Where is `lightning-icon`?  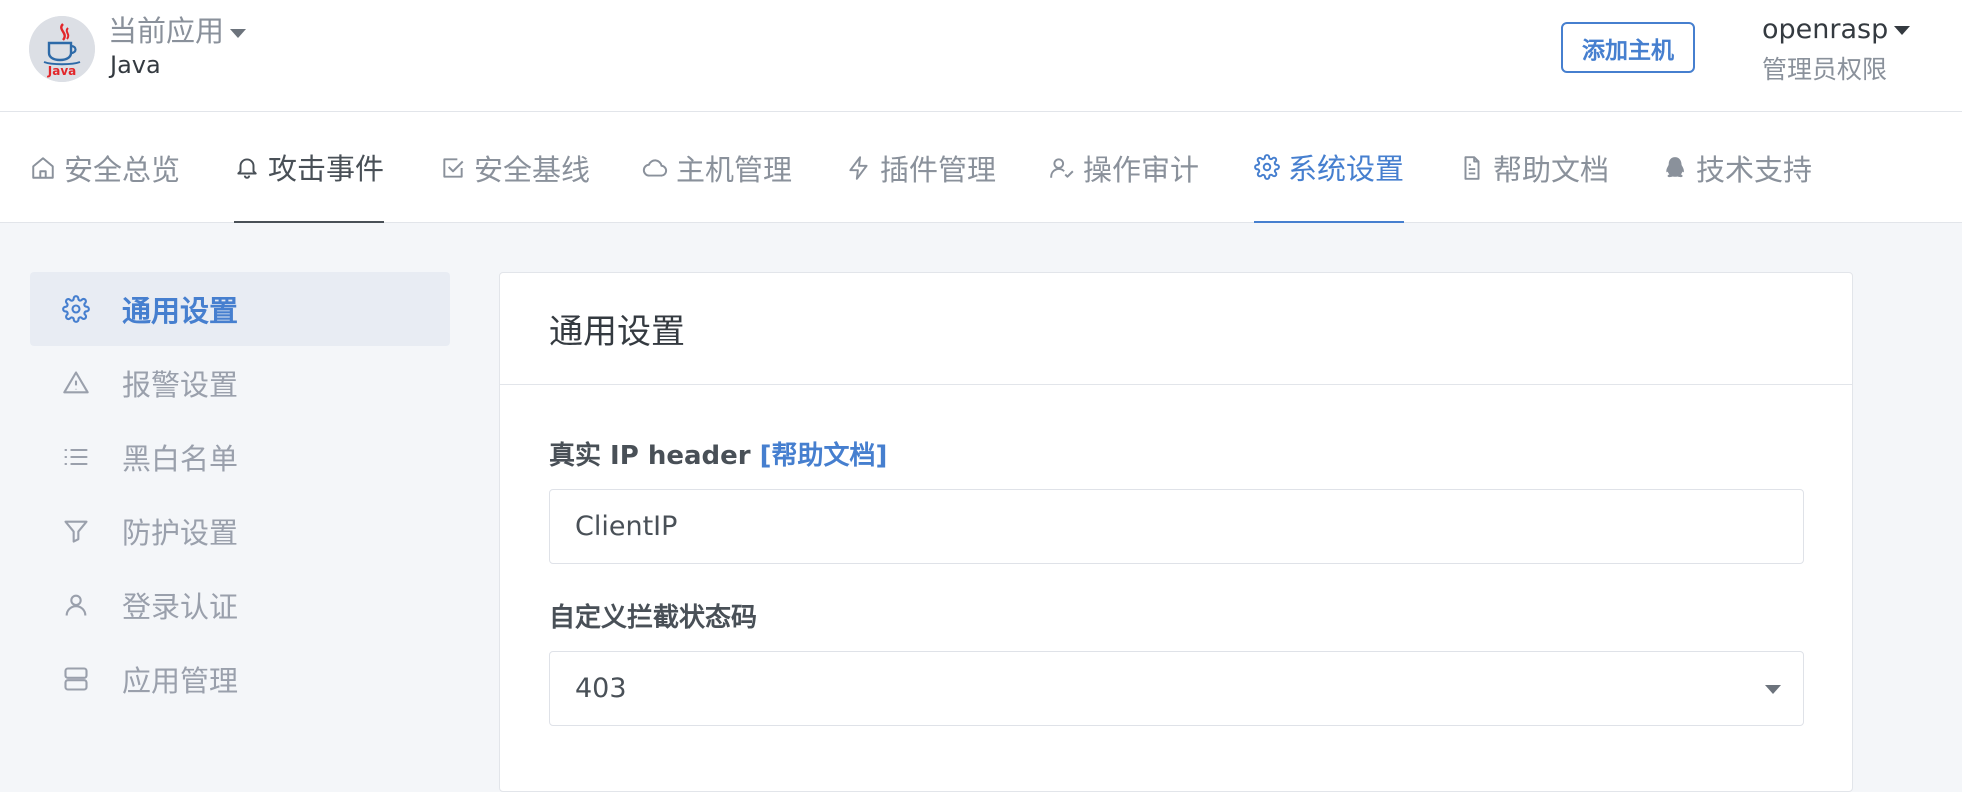 lightning-icon is located at coordinates (858, 167).